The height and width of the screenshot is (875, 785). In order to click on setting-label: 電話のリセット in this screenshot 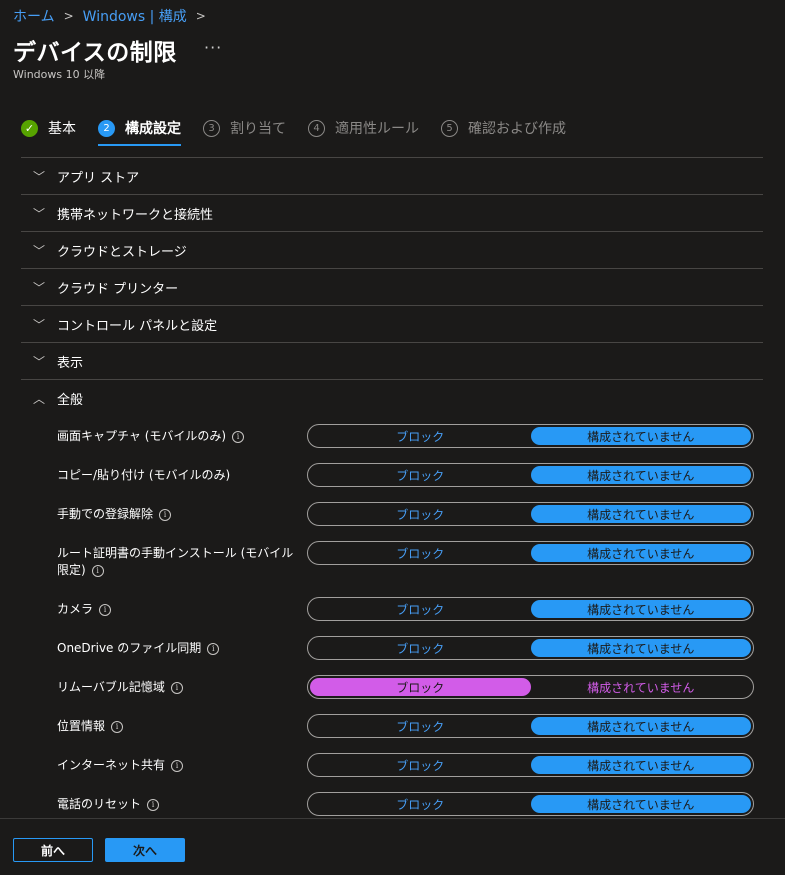, I will do `click(99, 804)`.